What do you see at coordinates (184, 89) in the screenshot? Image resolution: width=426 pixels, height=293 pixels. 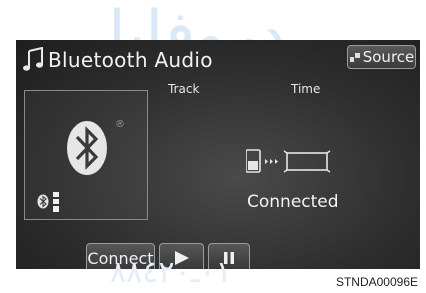 I see `track-label: Track` at bounding box center [184, 89].